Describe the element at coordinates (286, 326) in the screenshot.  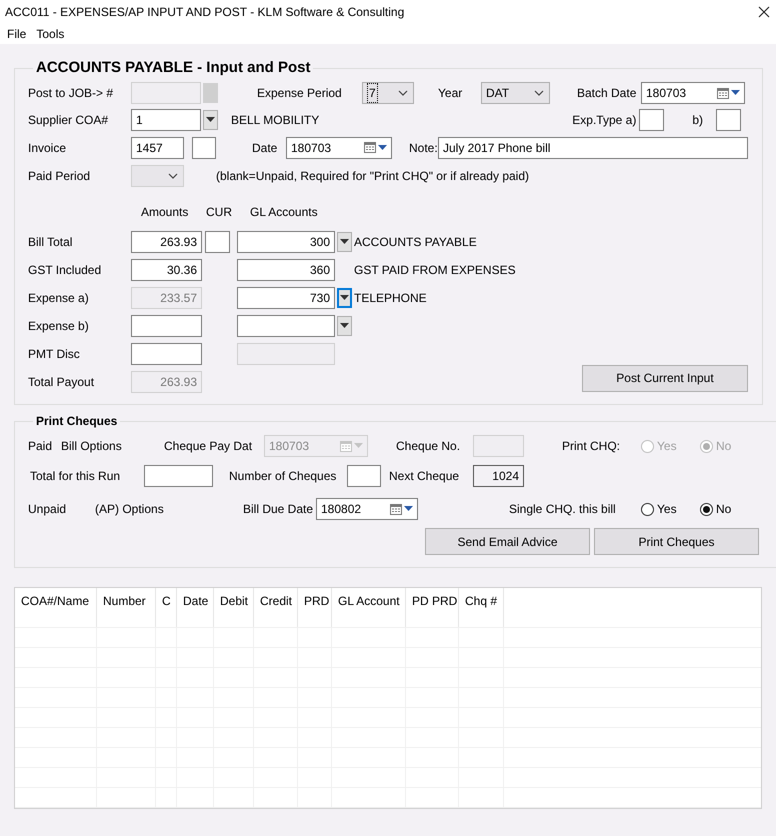
I see `account-field` at that location.